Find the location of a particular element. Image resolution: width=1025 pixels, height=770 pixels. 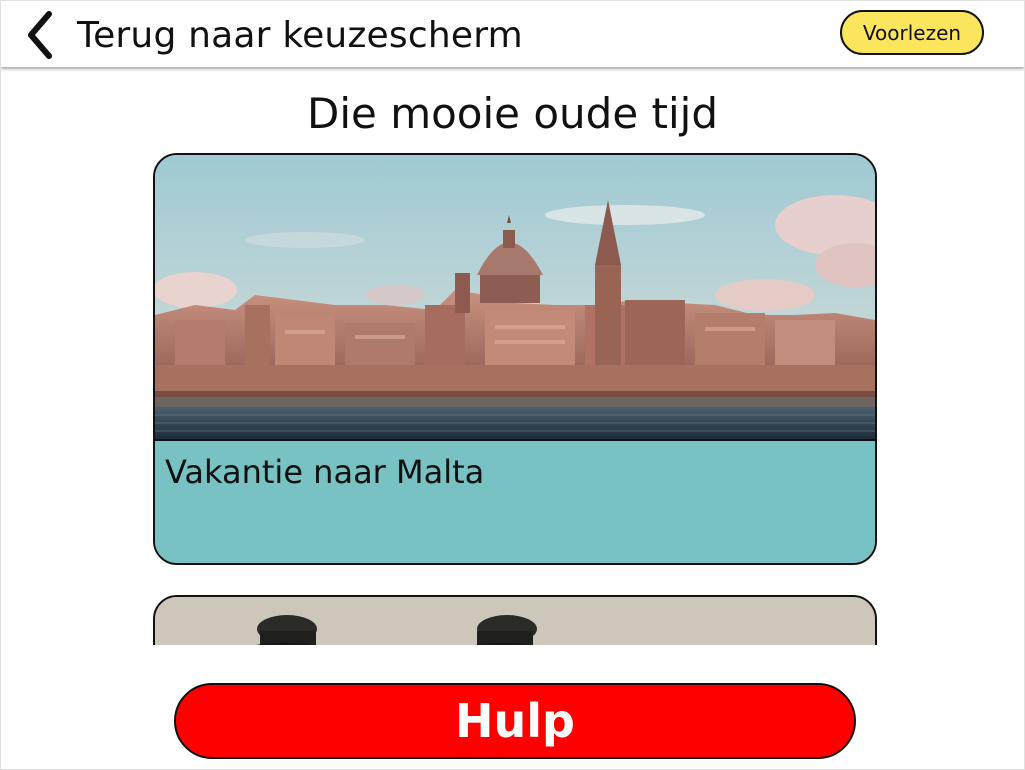

back-button: Terug naar keuzescherm is located at coordinates (273, 35).